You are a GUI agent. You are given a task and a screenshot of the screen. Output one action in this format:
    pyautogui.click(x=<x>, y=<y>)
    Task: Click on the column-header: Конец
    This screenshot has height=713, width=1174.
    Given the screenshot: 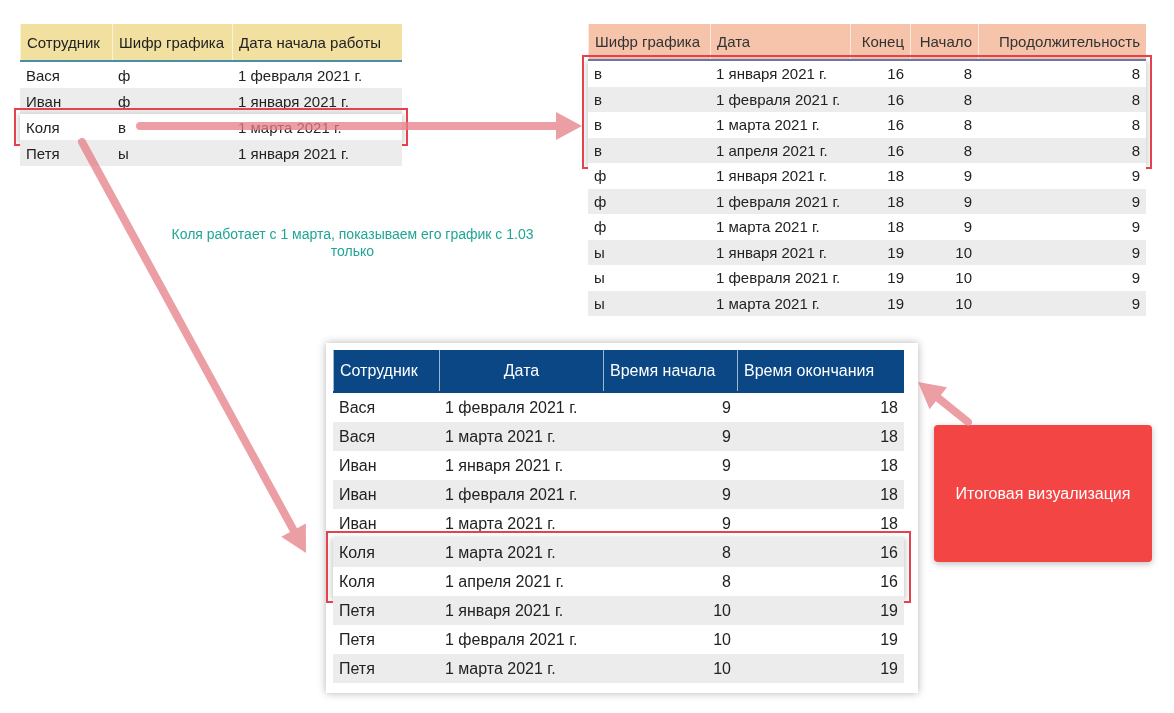 What is the action you would take?
    pyautogui.click(x=880, y=41)
    